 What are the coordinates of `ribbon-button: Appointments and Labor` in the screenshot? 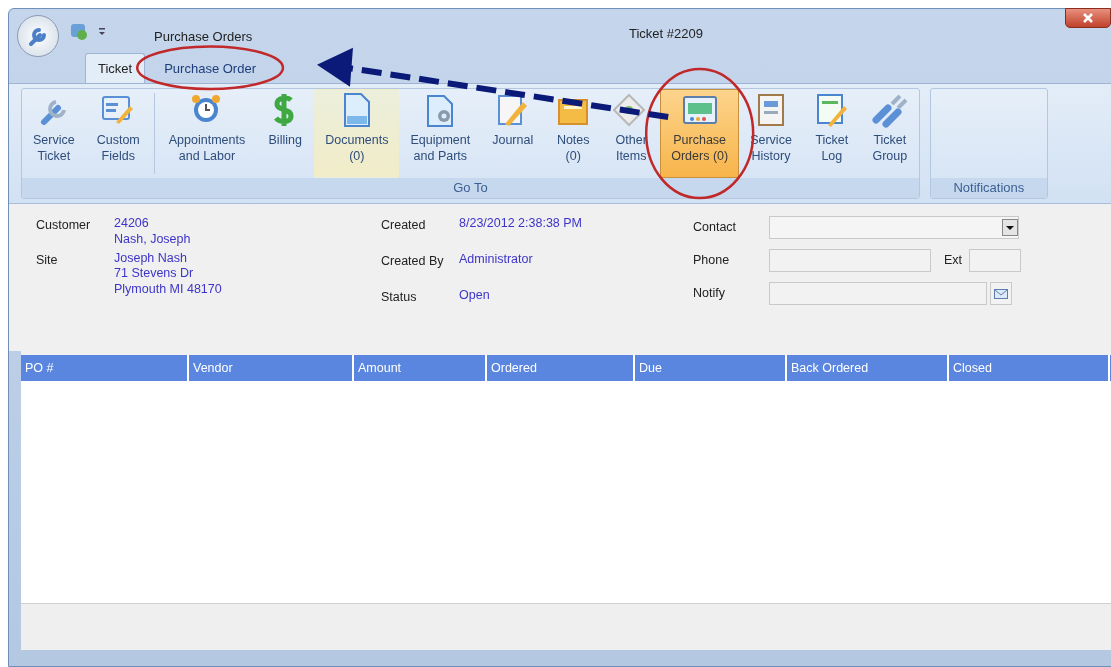 It's located at (207, 133).